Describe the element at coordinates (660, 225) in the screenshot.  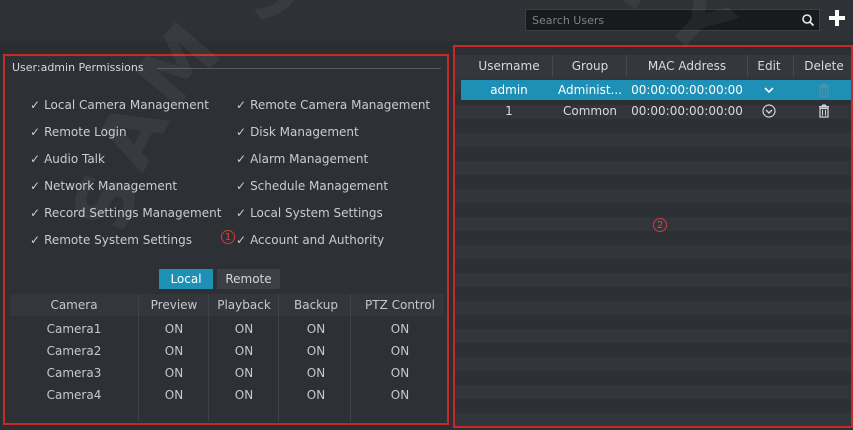
I see `marker-2: 2` at that location.